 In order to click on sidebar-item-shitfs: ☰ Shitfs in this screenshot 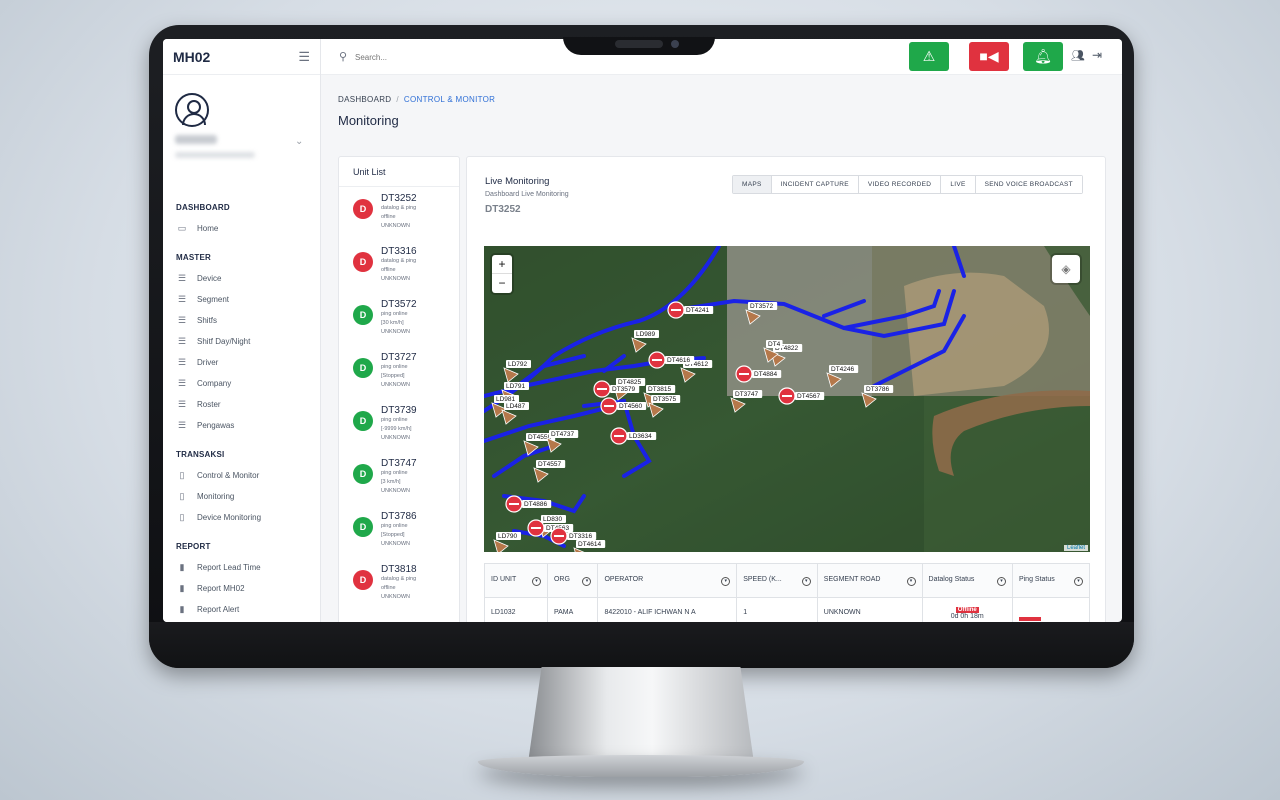, I will do `click(245, 320)`.